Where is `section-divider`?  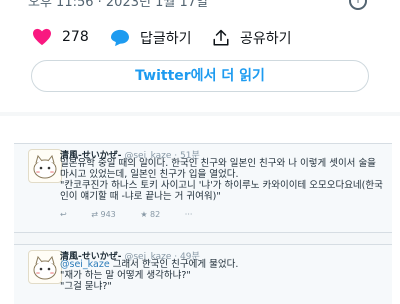
section-divider is located at coordinates (200, 114).